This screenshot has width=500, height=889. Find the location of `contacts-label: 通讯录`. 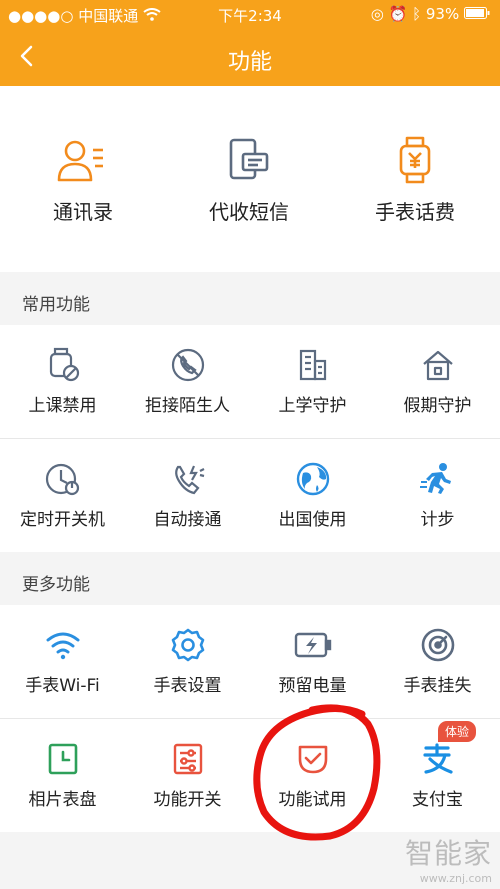

contacts-label: 通讯录 is located at coordinates (83, 212).